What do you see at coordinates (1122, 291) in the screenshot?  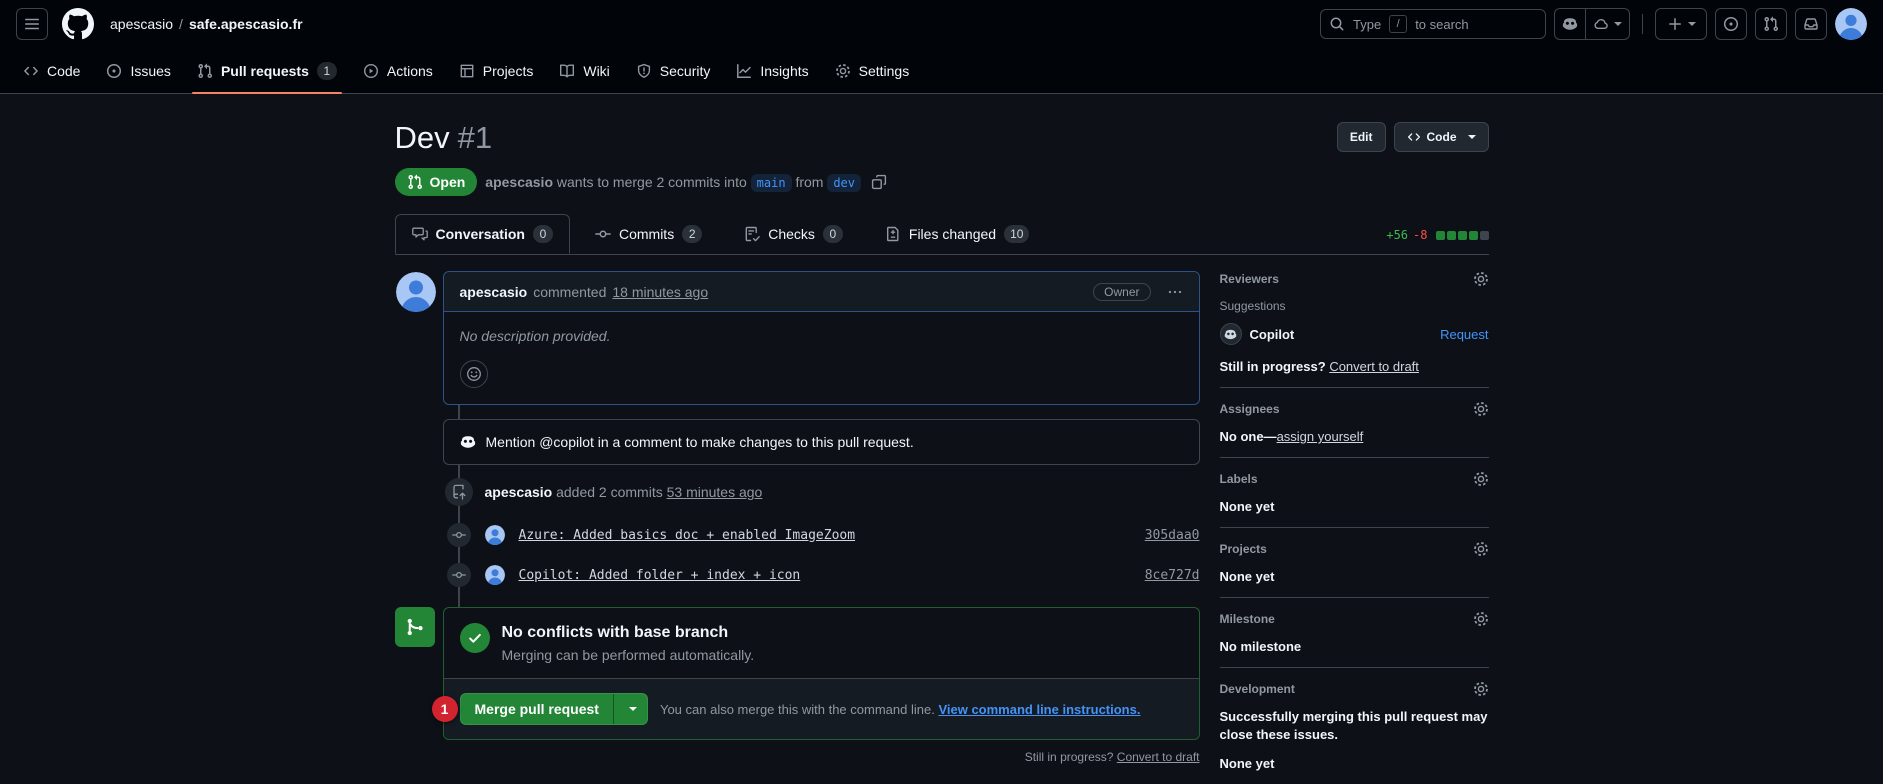 I see `owner-badge: Owner` at bounding box center [1122, 291].